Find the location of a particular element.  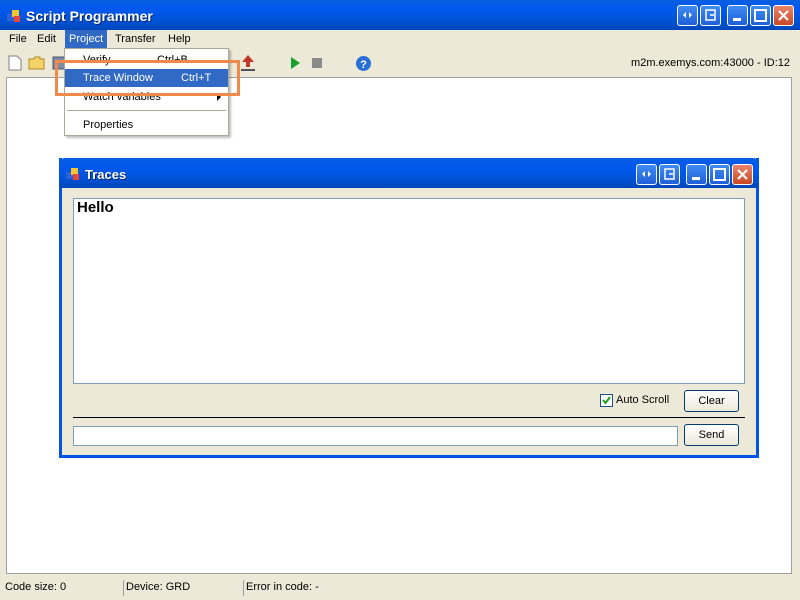

maximize-button is located at coordinates (760, 15).